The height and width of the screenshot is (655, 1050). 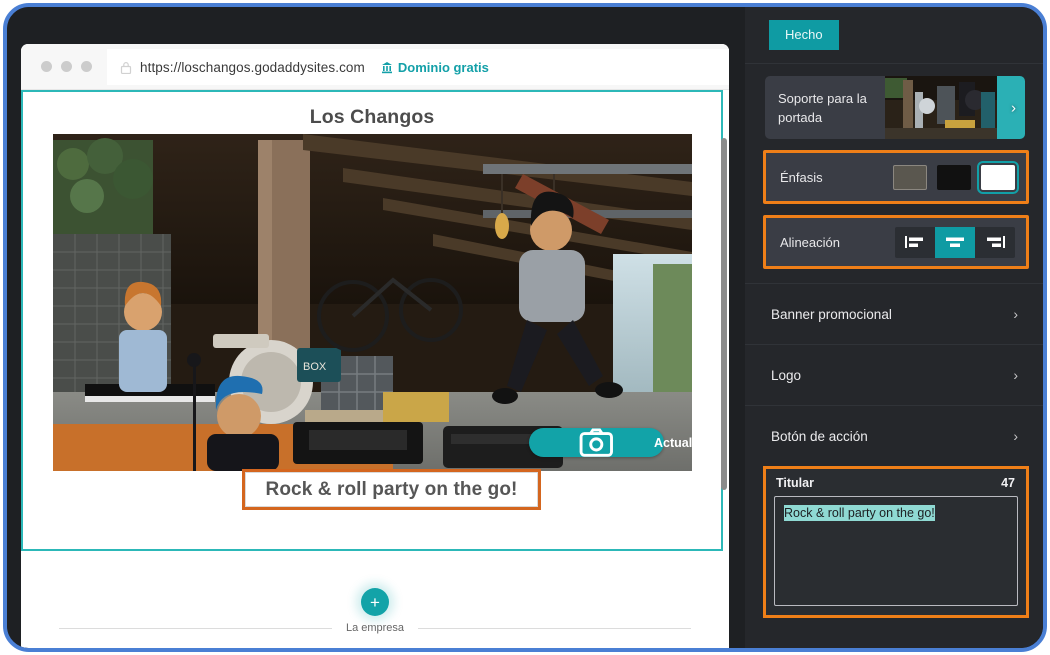 I want to click on url-text: https://loschangos.godaddysites.com, so click(x=252, y=67).